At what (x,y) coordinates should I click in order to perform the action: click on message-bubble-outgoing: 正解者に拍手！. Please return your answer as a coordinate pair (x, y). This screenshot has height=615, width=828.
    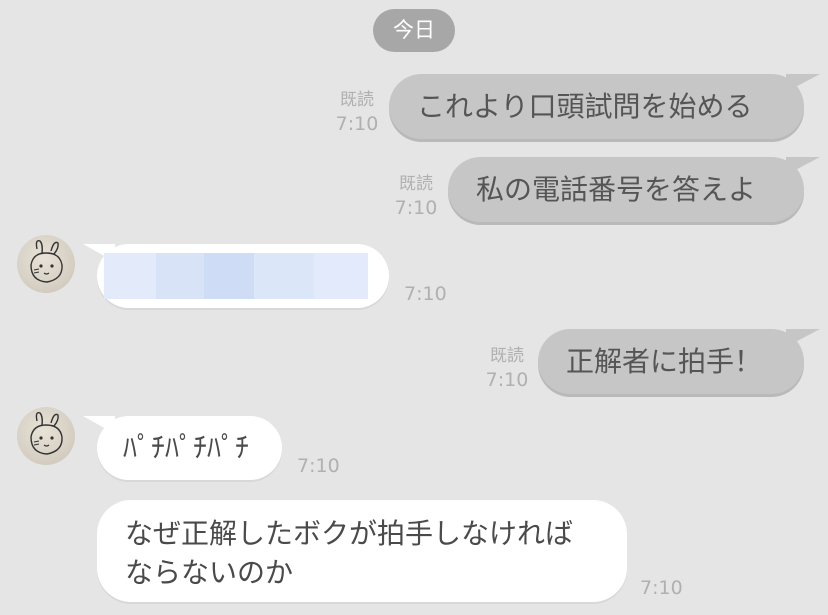
    Looking at the image, I should click on (679, 361).